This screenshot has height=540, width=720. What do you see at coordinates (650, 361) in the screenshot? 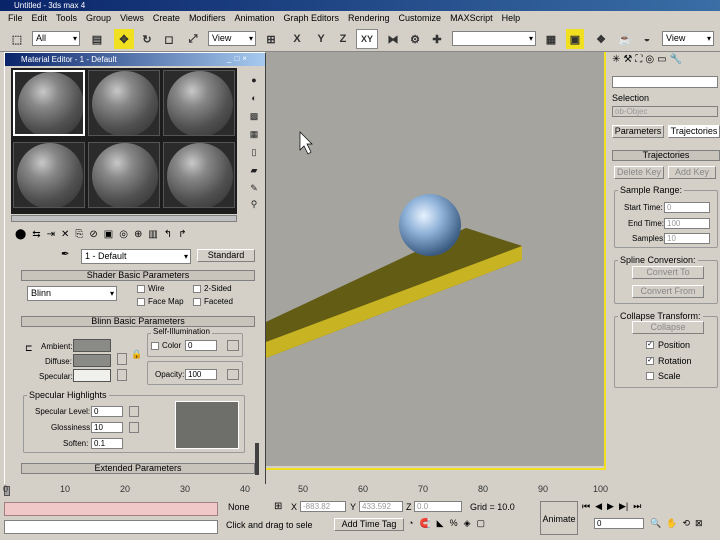
I see `rotation-checkbox: ✓` at bounding box center [650, 361].